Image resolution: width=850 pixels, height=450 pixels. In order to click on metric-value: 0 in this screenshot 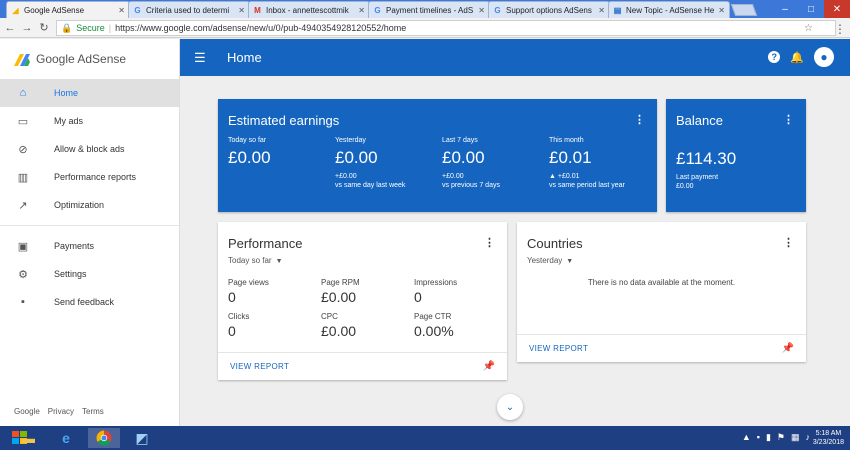, I will do `click(418, 297)`.